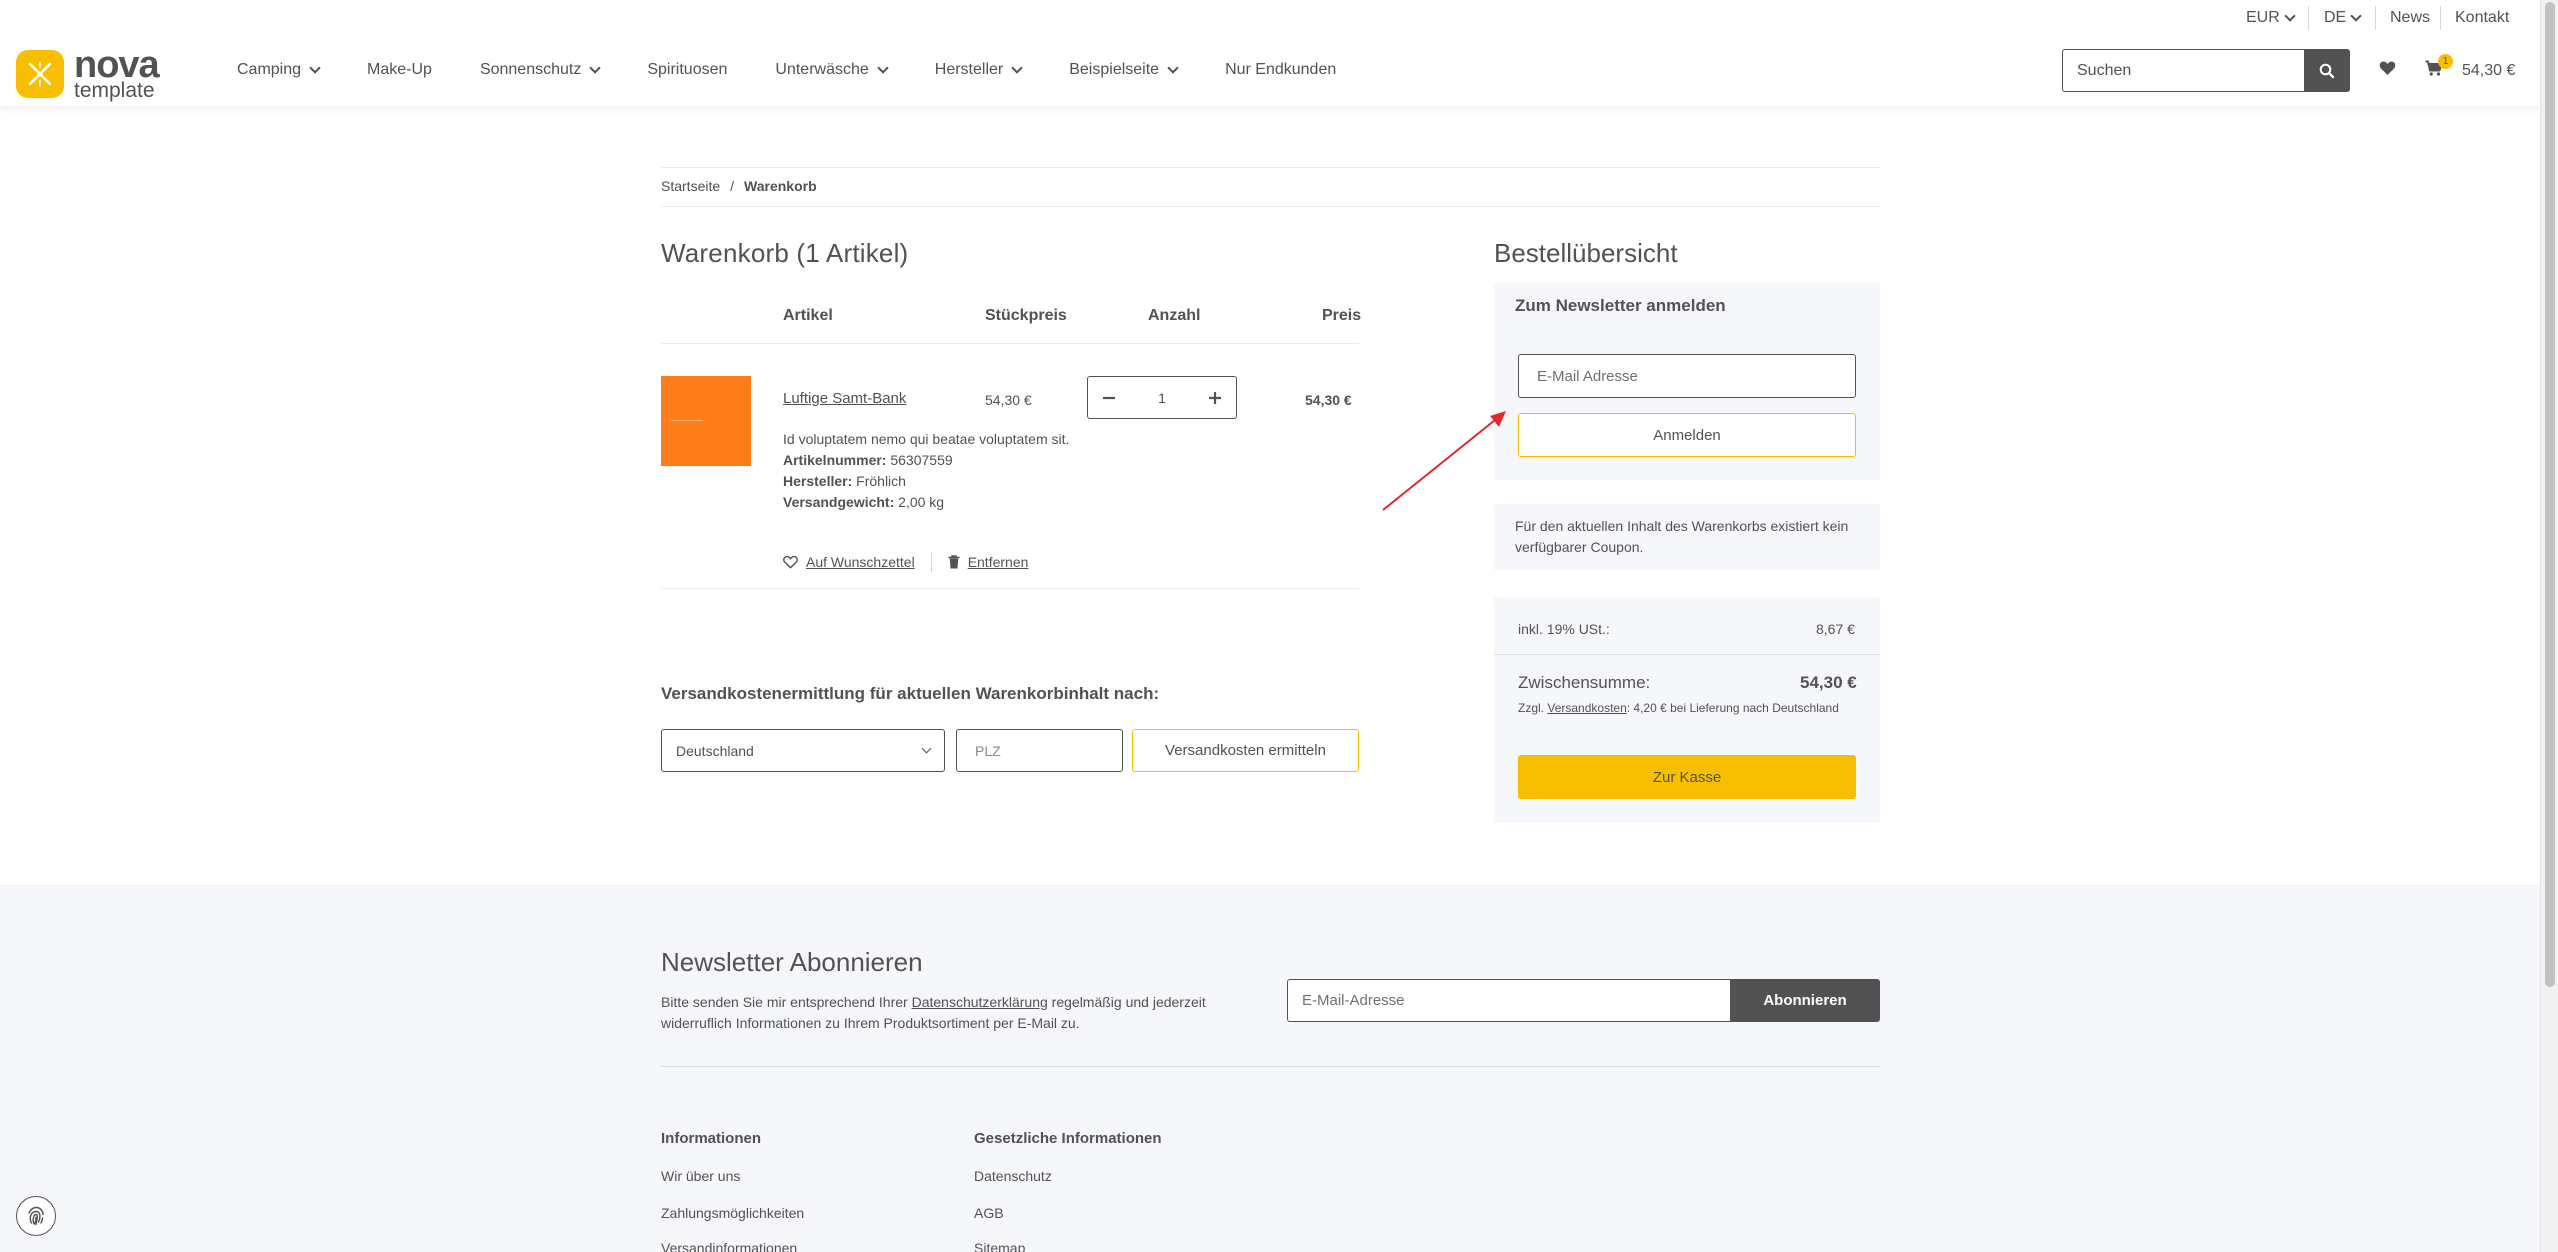 Image resolution: width=2558 pixels, height=1252 pixels. Describe the element at coordinates (732, 1213) in the screenshot. I see `footer-link-payment: Zahlungsmöglichkeiten` at that location.